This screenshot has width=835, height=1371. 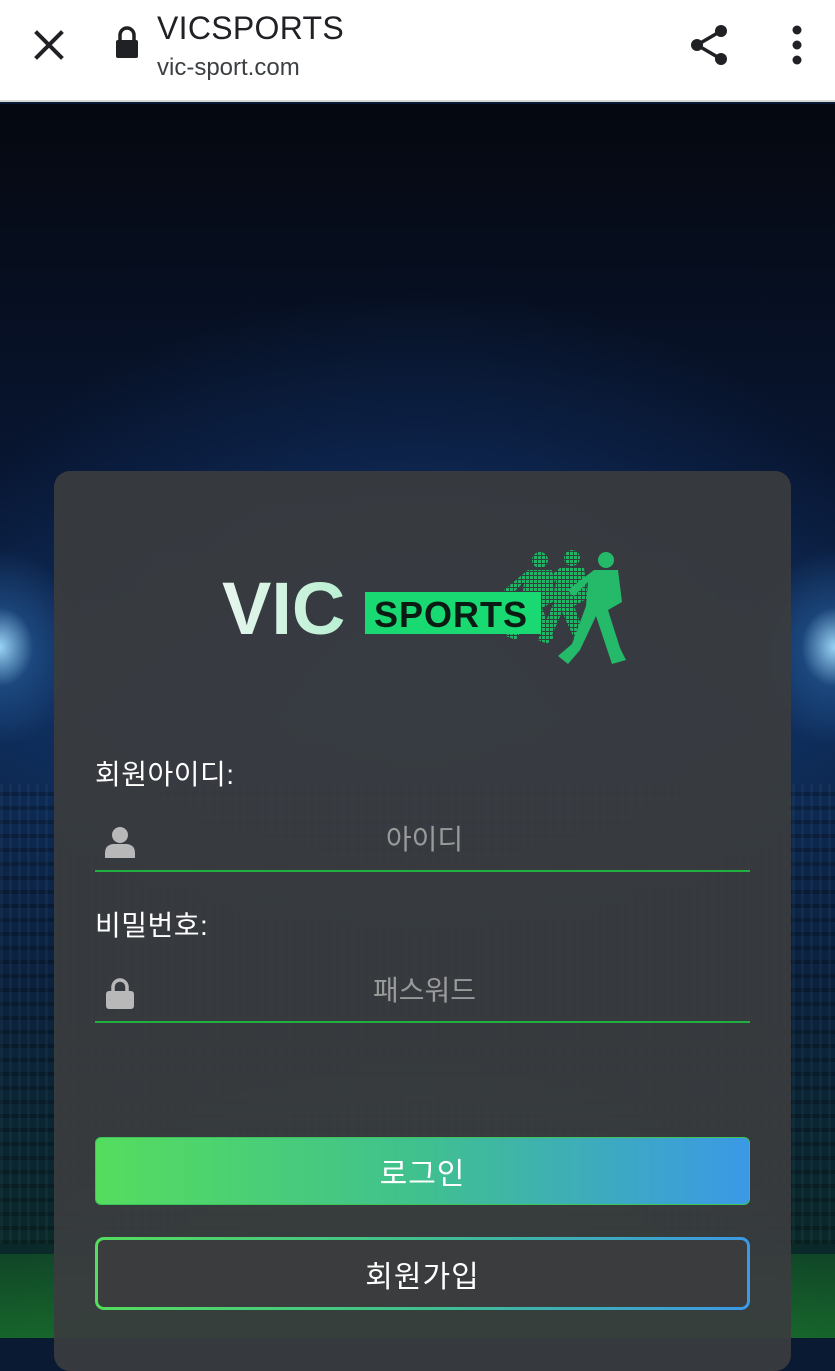 I want to click on browser-toolbar: VICSPORTS vic-sport.com, so click(x=417, y=51).